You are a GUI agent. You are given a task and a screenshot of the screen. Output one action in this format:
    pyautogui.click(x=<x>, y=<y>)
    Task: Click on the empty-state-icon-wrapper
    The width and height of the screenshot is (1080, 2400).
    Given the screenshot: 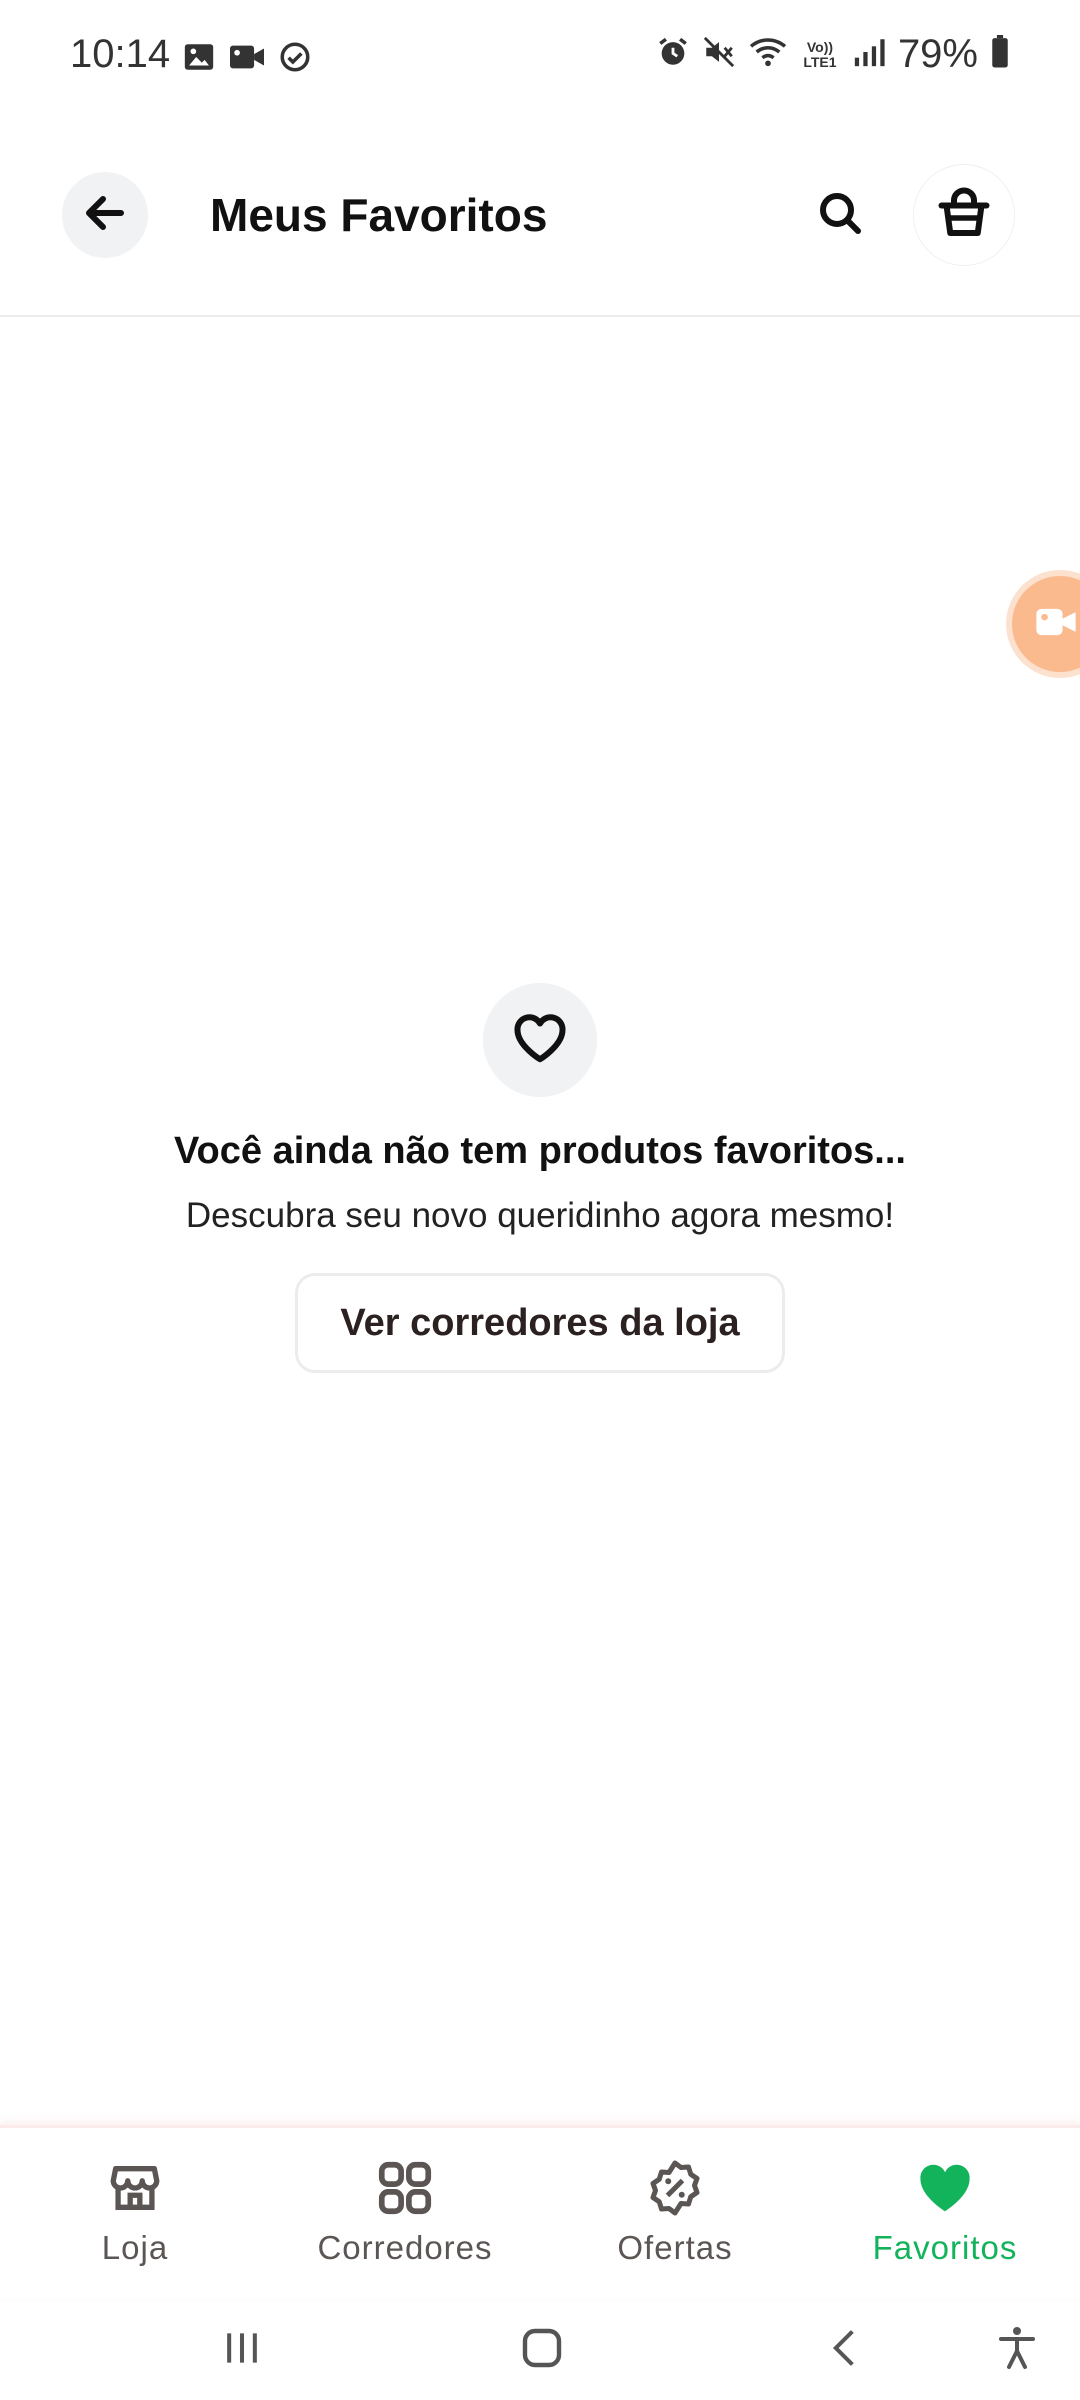 What is the action you would take?
    pyautogui.click(x=540, y=1040)
    